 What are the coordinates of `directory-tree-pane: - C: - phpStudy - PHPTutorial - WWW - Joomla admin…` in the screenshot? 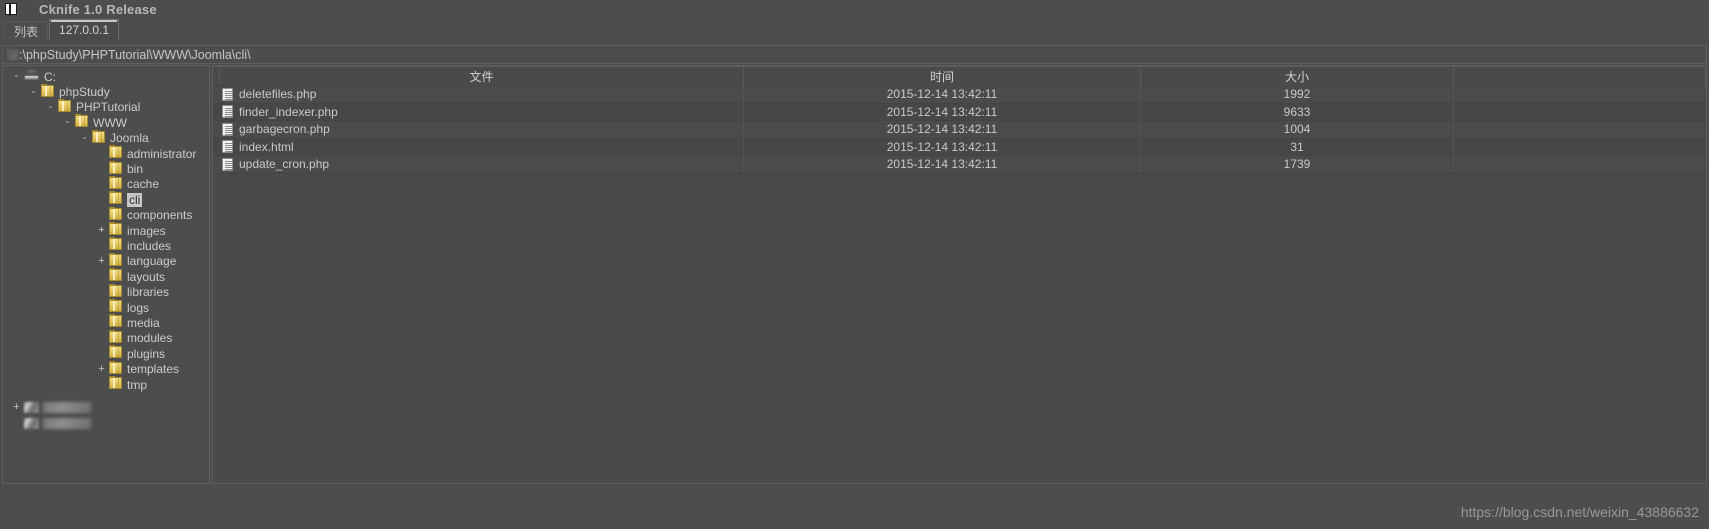 It's located at (106, 274).